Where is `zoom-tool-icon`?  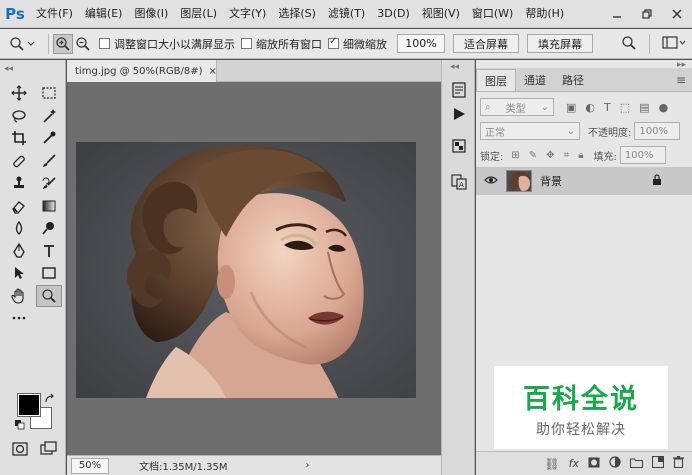 zoom-tool-icon is located at coordinates (49, 295).